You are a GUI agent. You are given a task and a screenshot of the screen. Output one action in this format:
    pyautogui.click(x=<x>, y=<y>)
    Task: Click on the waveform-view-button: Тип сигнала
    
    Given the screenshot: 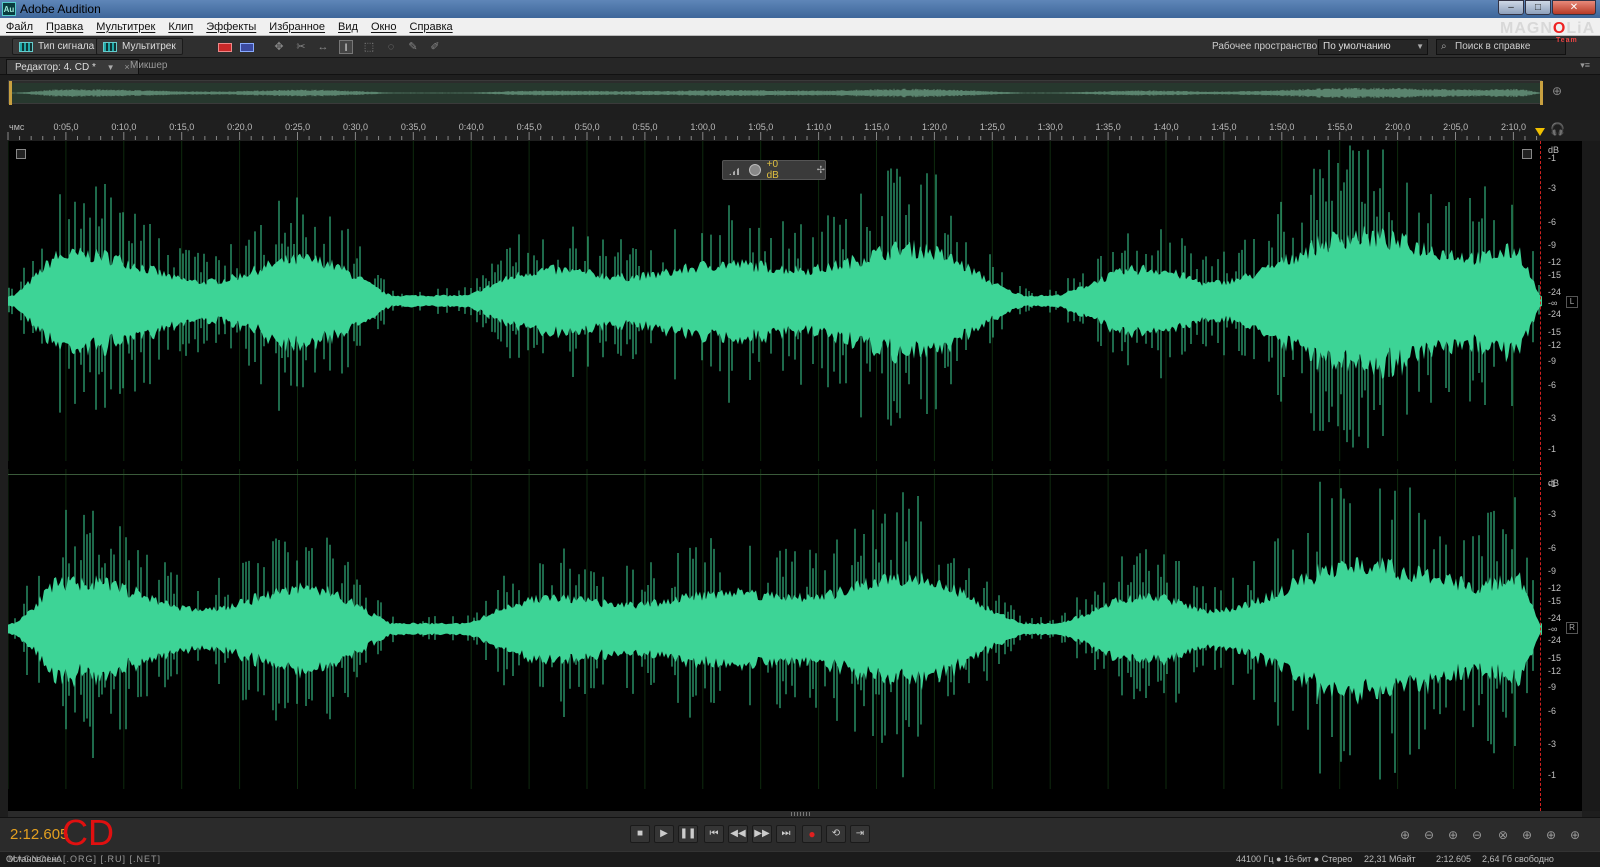 What is the action you would take?
    pyautogui.click(x=57, y=46)
    